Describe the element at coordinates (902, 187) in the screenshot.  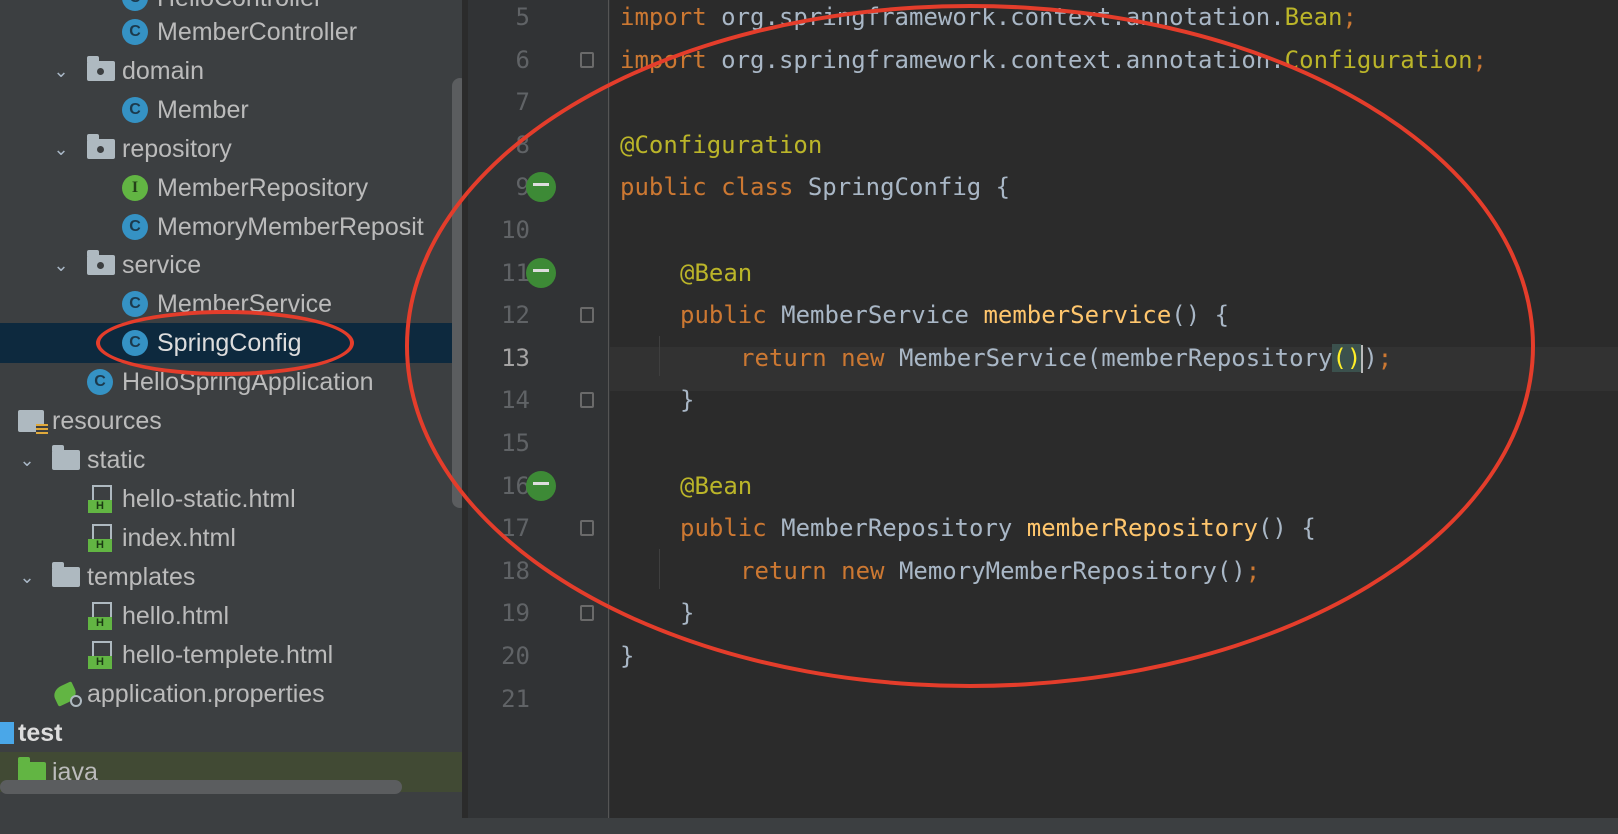
I see `class-declaration: SpringConfig {` at that location.